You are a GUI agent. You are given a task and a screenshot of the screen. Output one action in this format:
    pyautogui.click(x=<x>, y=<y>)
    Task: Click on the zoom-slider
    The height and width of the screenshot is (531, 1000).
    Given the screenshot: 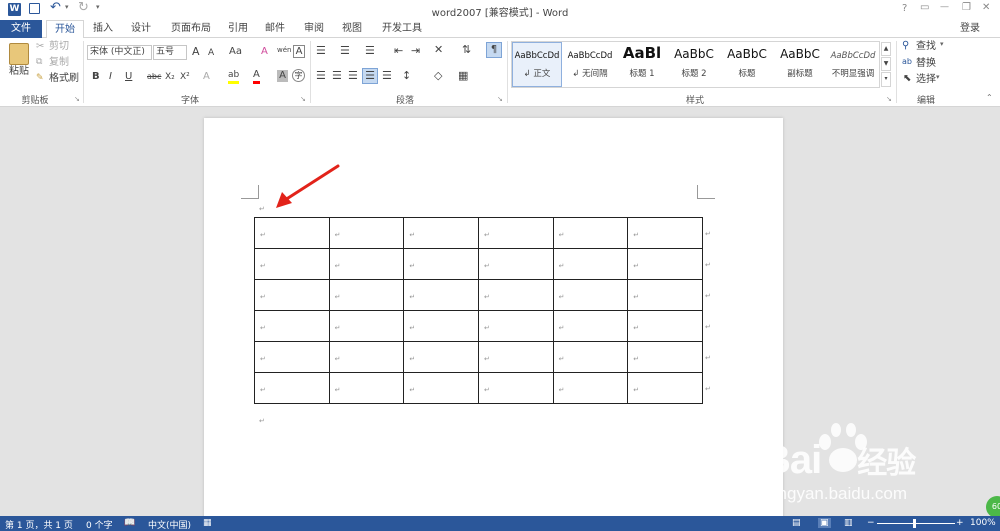 What is the action you would take?
    pyautogui.click(x=916, y=523)
    